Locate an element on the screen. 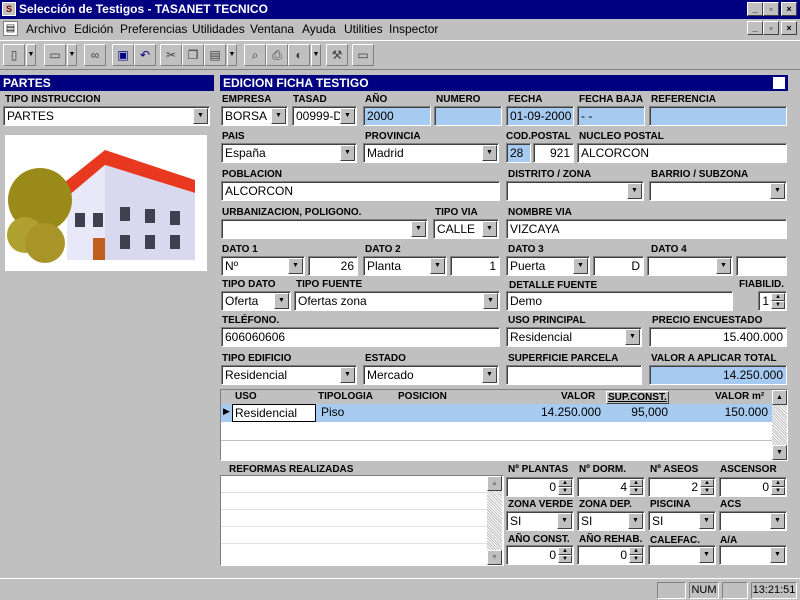  numero-field is located at coordinates (468, 116).